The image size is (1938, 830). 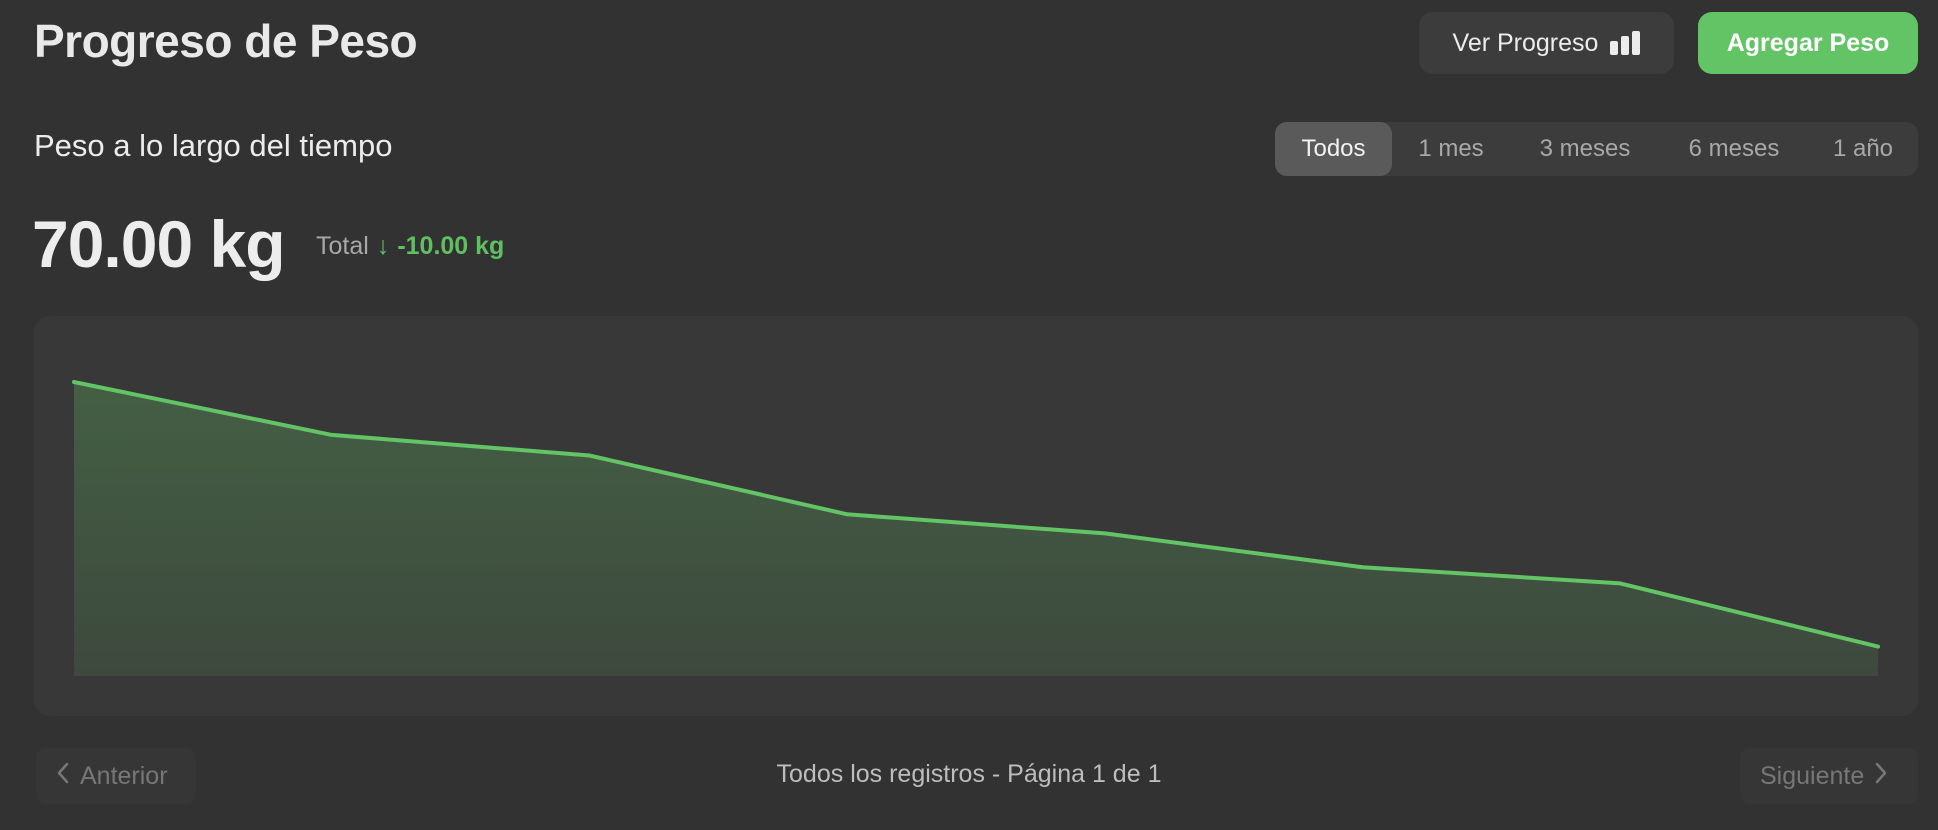 What do you see at coordinates (1881, 776) in the screenshot?
I see `chevron-right-icon` at bounding box center [1881, 776].